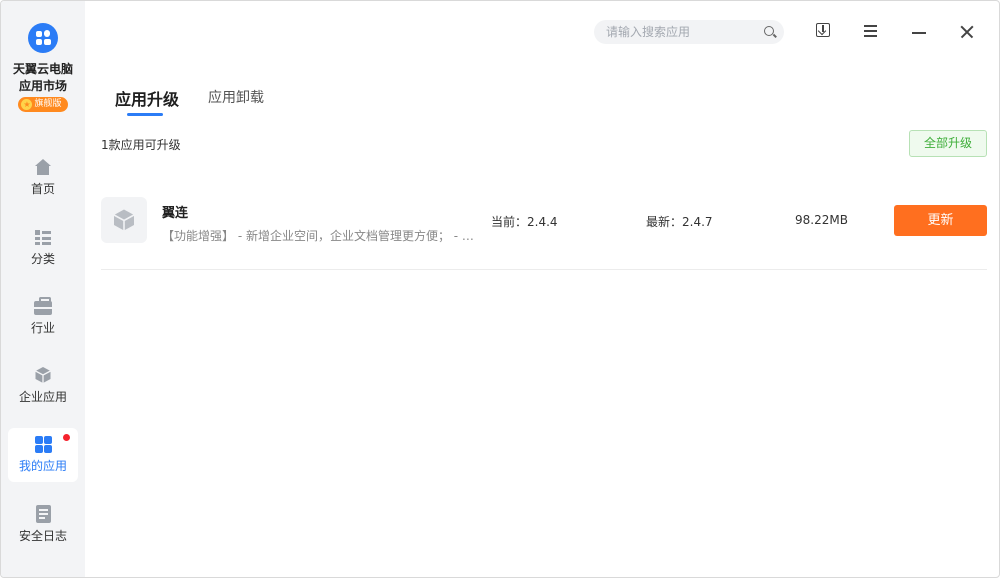 This screenshot has height=578, width=1000. I want to click on edition-badge: ★ 旗舰版, so click(43, 104).